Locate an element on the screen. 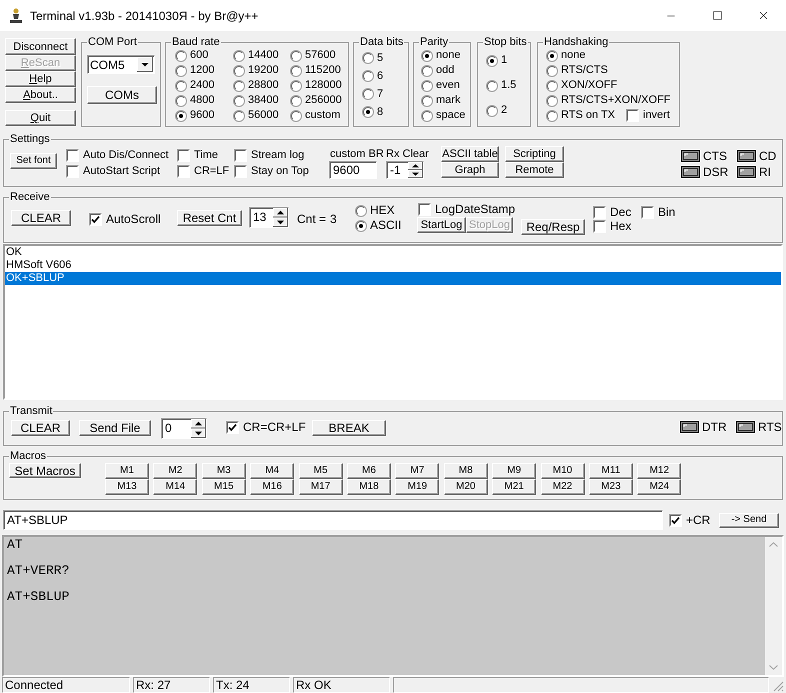 The width and height of the screenshot is (786, 693). number-field: 0 is located at coordinates (176, 428).